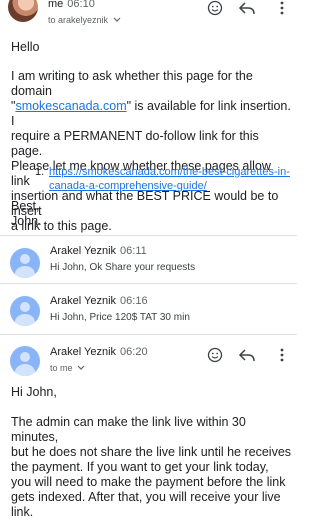 The image size is (320, 520). I want to click on sender-name: Arakel Yeznik 06:11, so click(98, 251).